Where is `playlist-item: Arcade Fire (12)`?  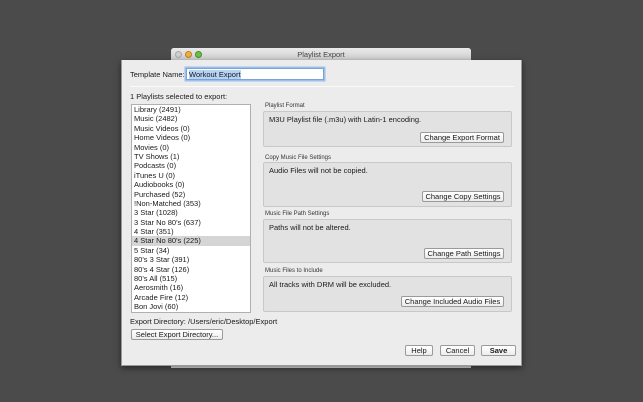 playlist-item: Arcade Fire (12) is located at coordinates (191, 297).